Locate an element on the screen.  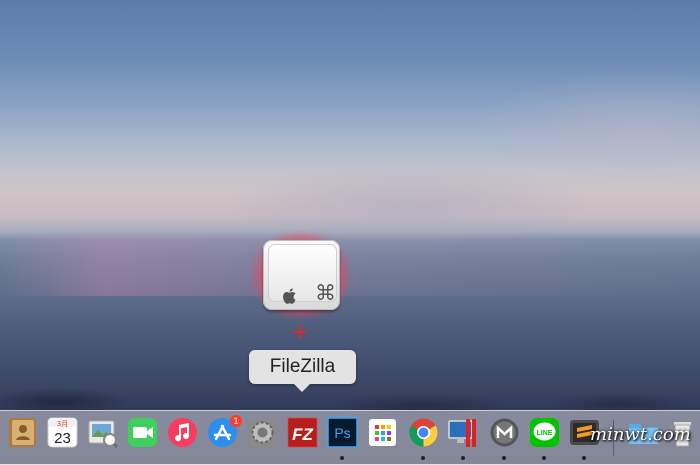
filezilla-label: FZ is located at coordinates (302, 434).